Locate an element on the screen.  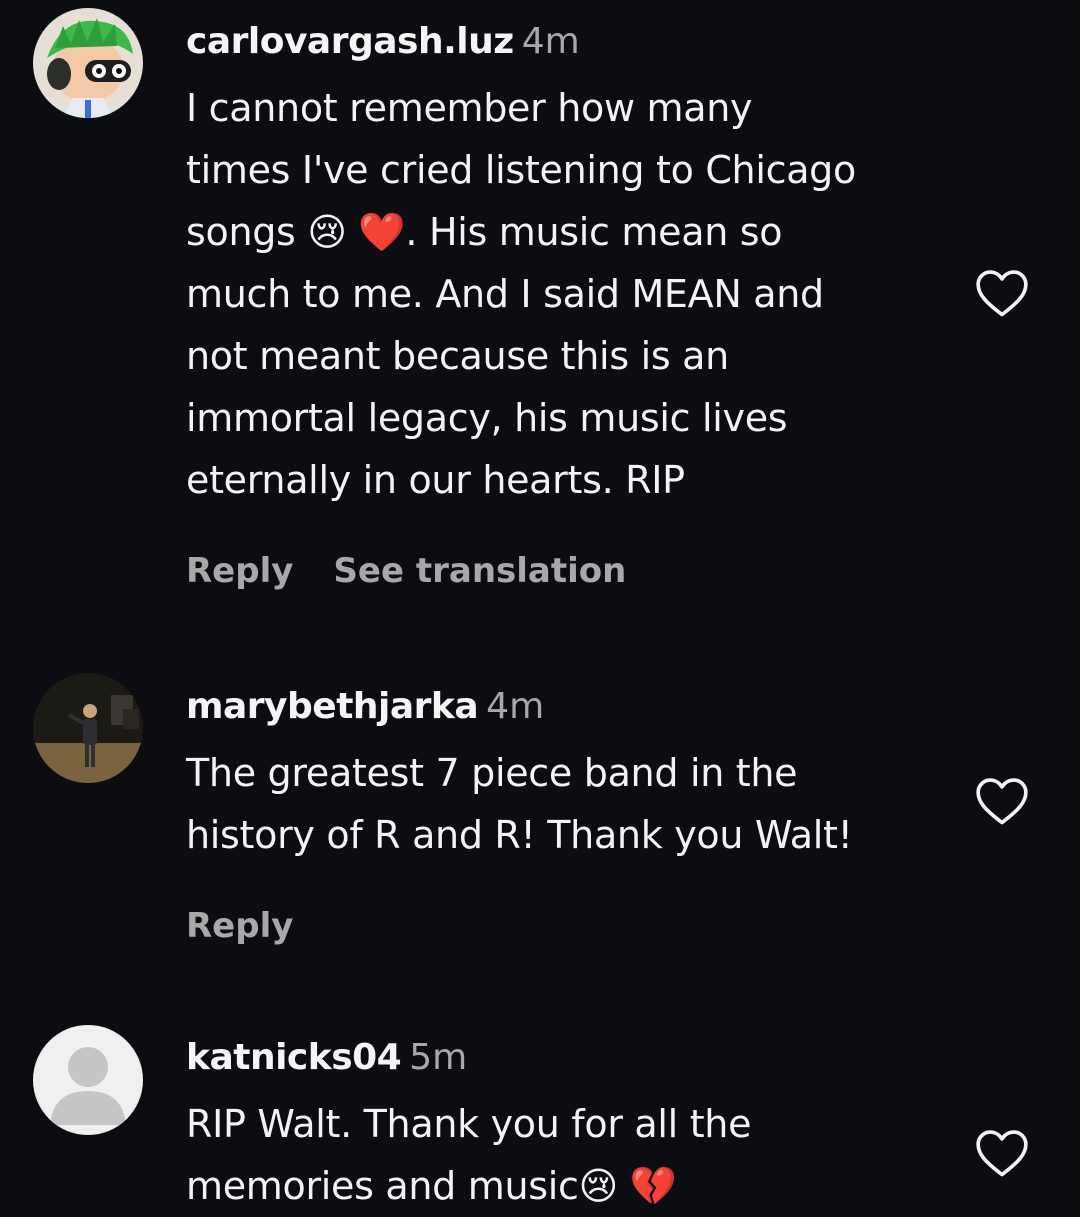
username: carlovargash.luz is located at coordinates (350, 41).